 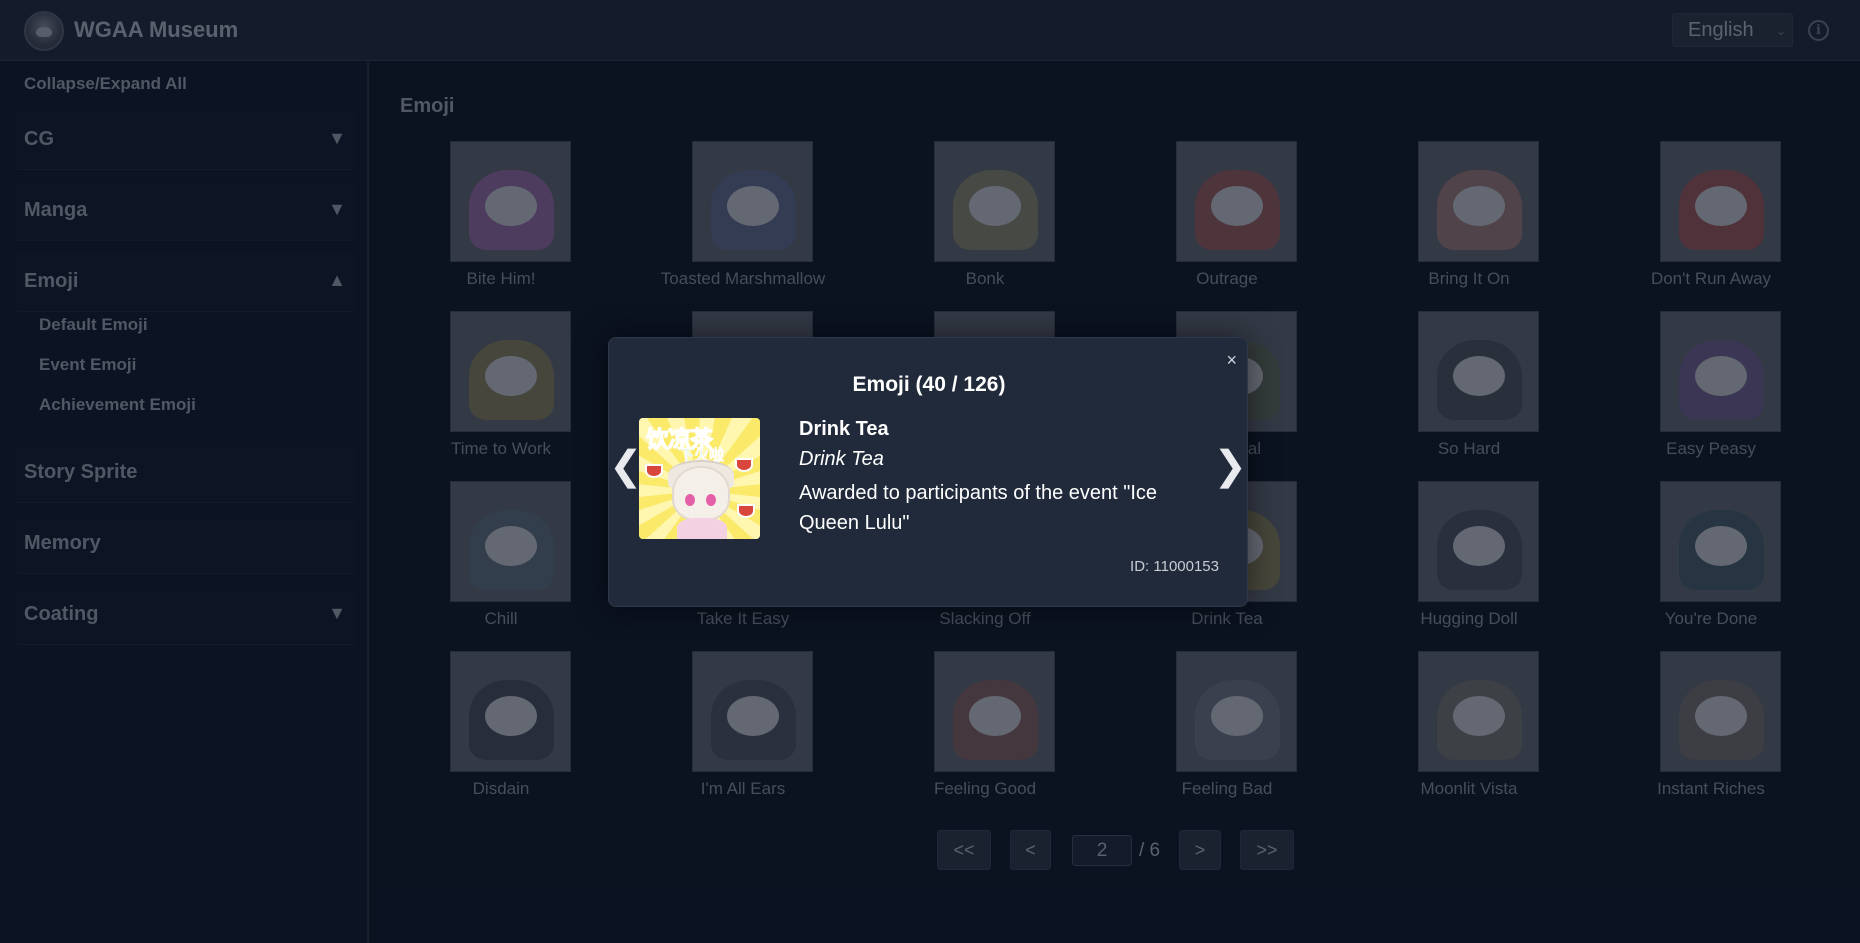 What do you see at coordinates (1231, 360) in the screenshot?
I see `close-icon: ×` at bounding box center [1231, 360].